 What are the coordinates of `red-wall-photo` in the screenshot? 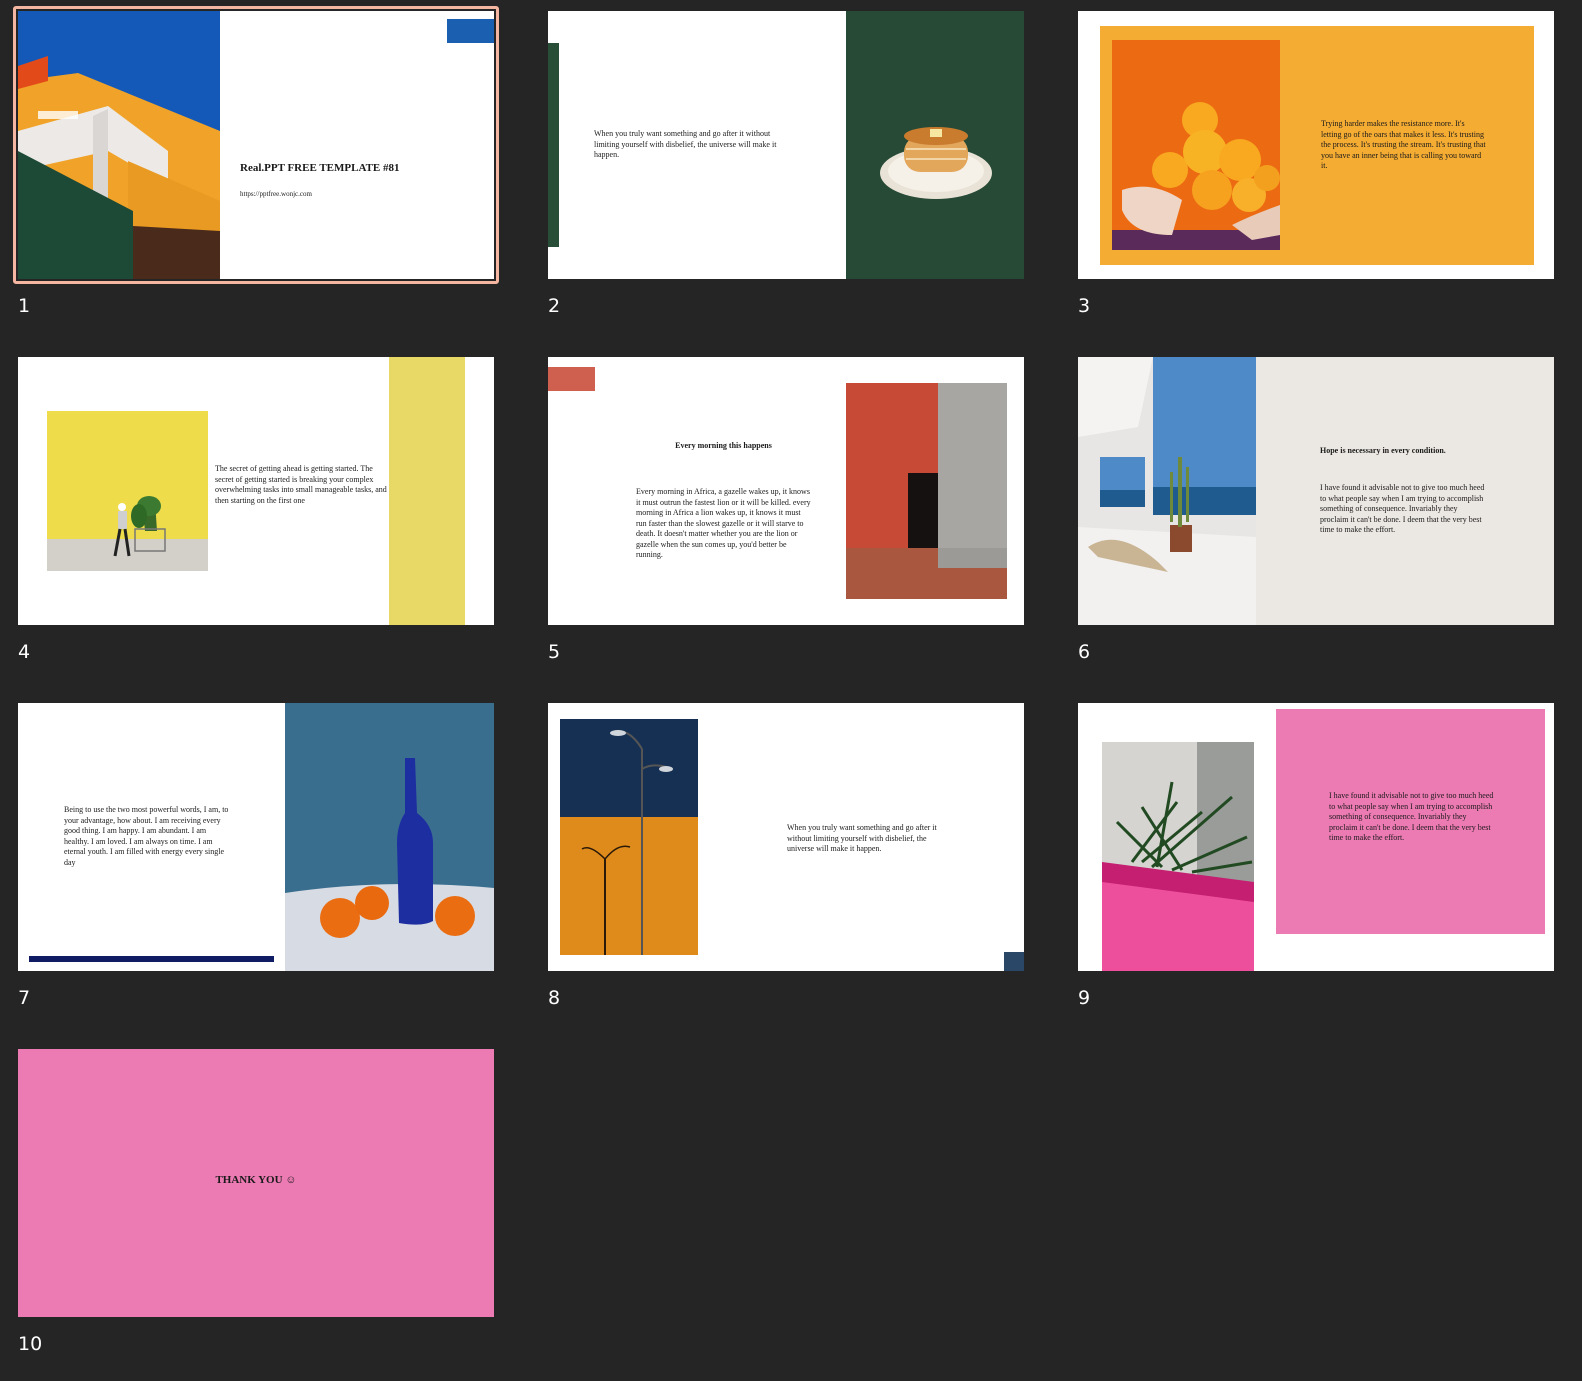 It's located at (926, 491).